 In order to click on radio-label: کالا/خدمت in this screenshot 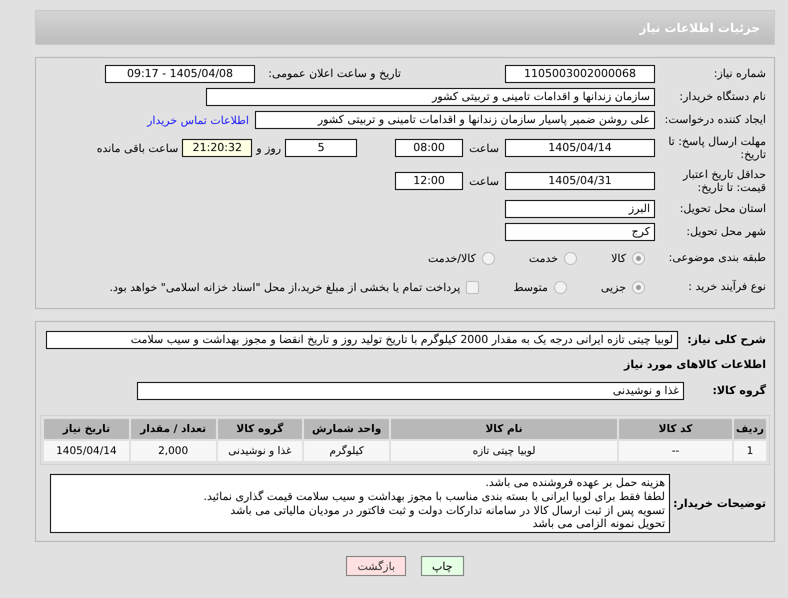, I will do `click(452, 258)`.